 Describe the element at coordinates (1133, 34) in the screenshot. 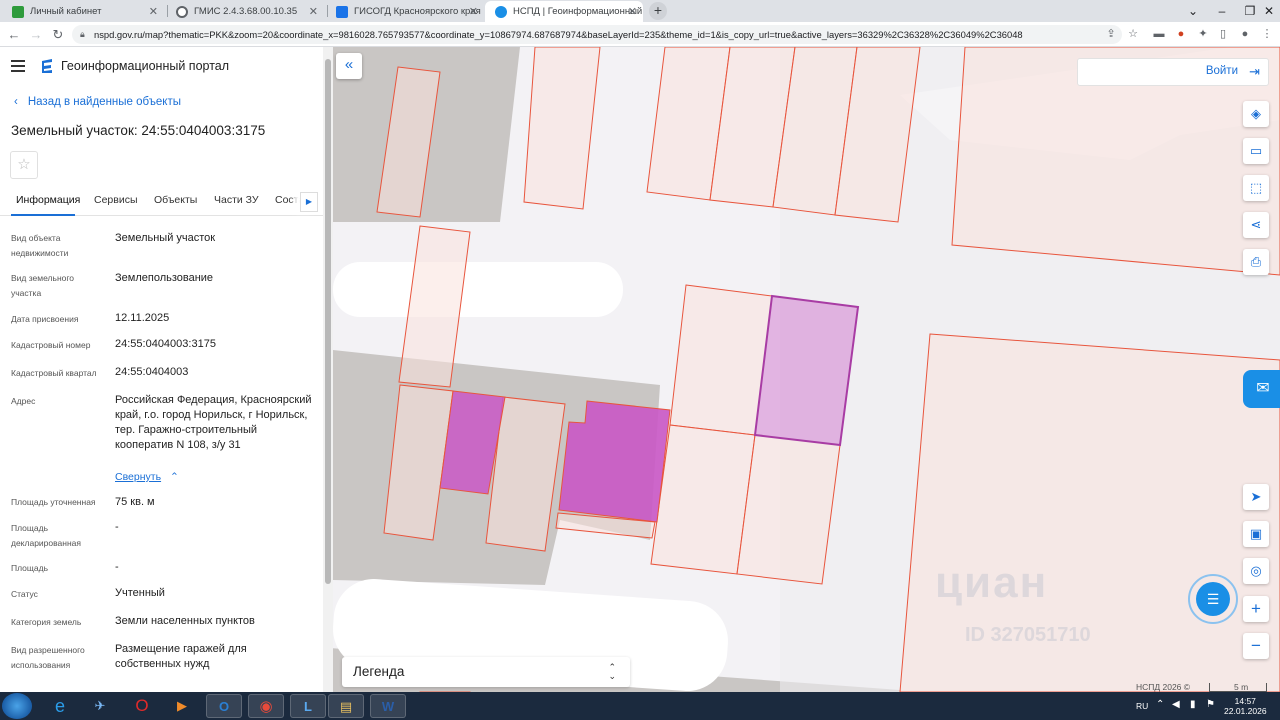

I see `bookmark-star-icon: ☆` at that location.